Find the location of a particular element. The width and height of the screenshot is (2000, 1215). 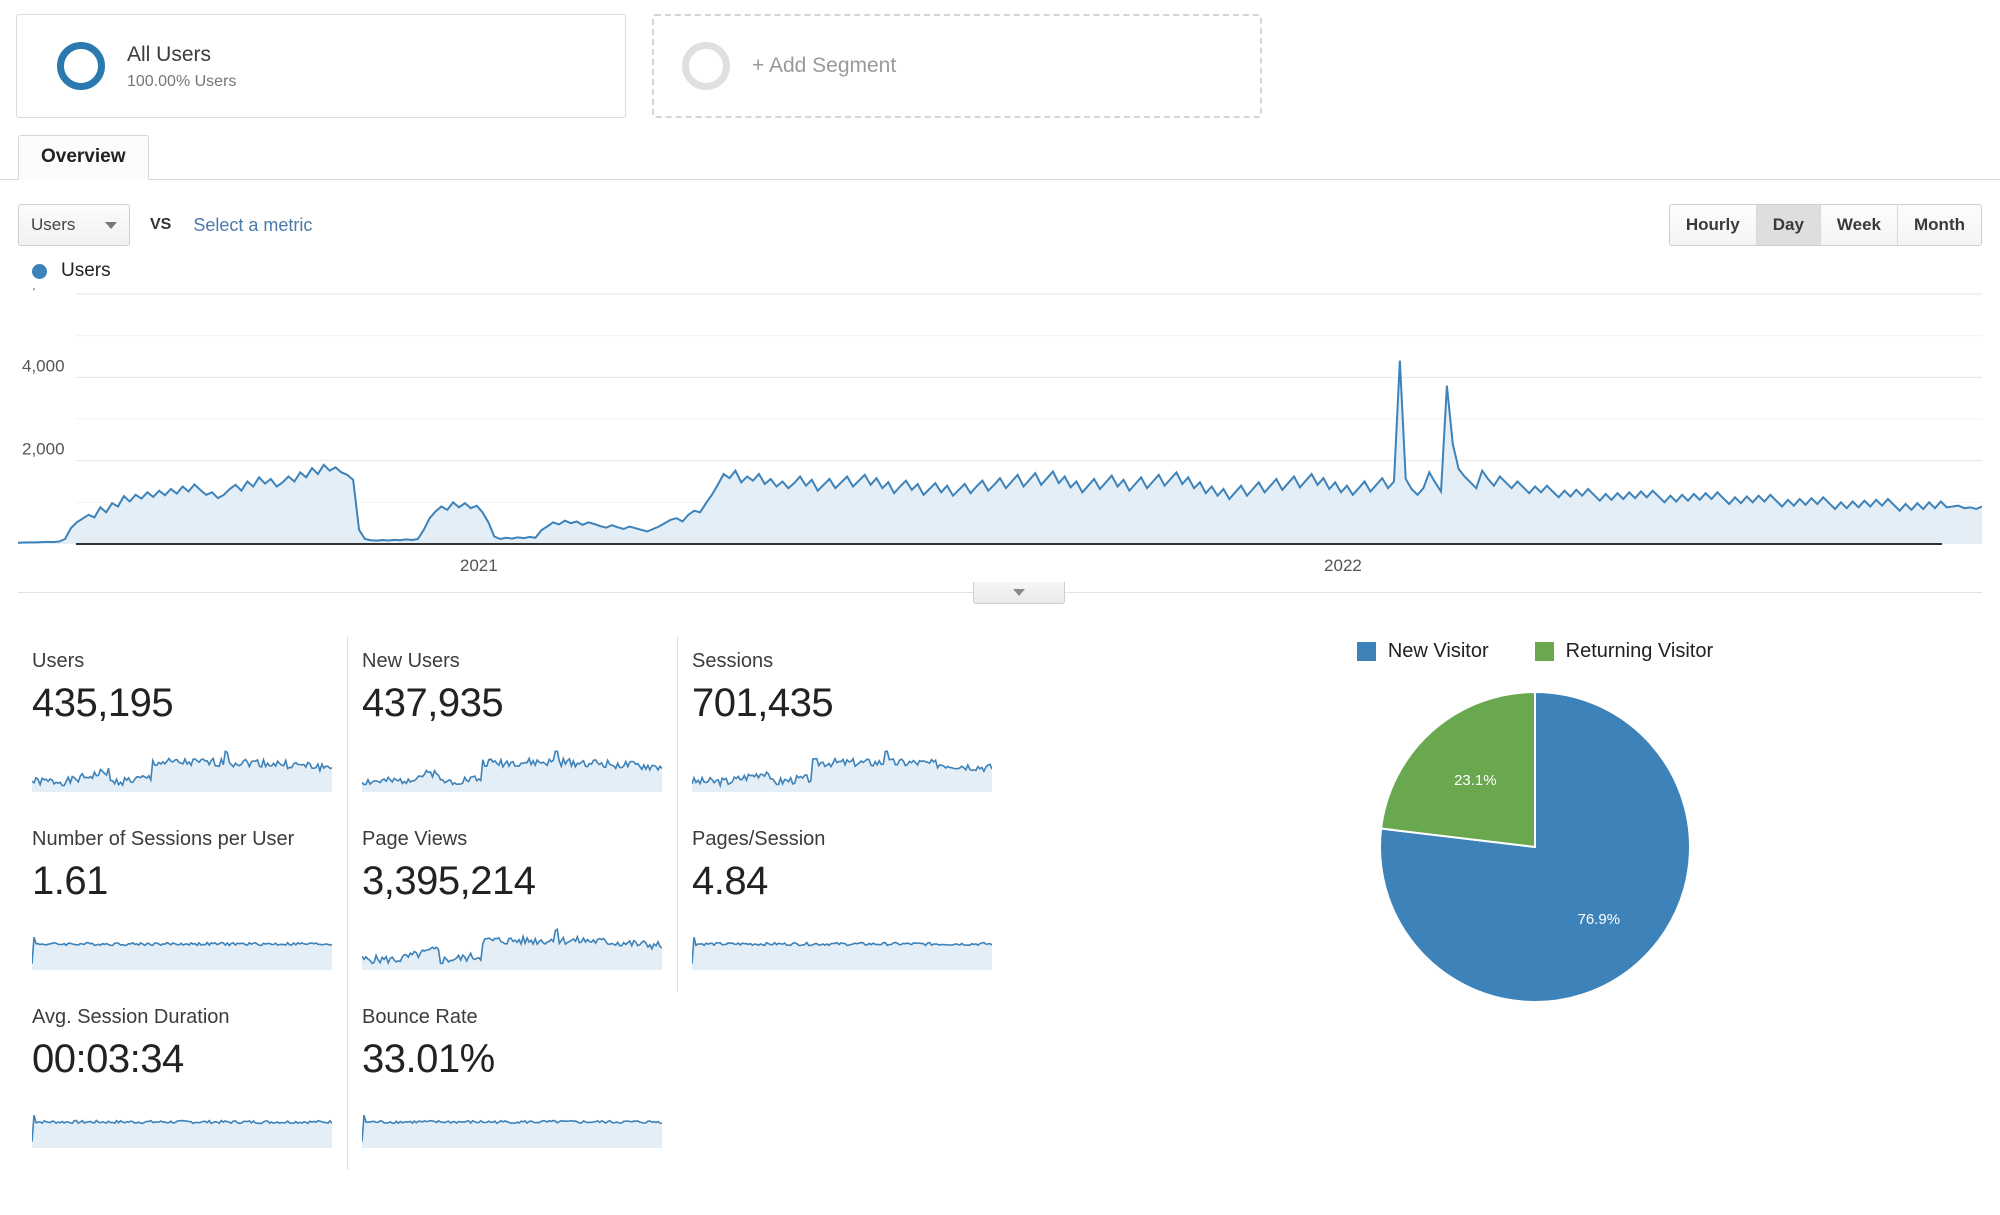

metric-card-avg-session-duration: Avg. Session Duration 00:03:34 is located at coordinates (183, 1081).